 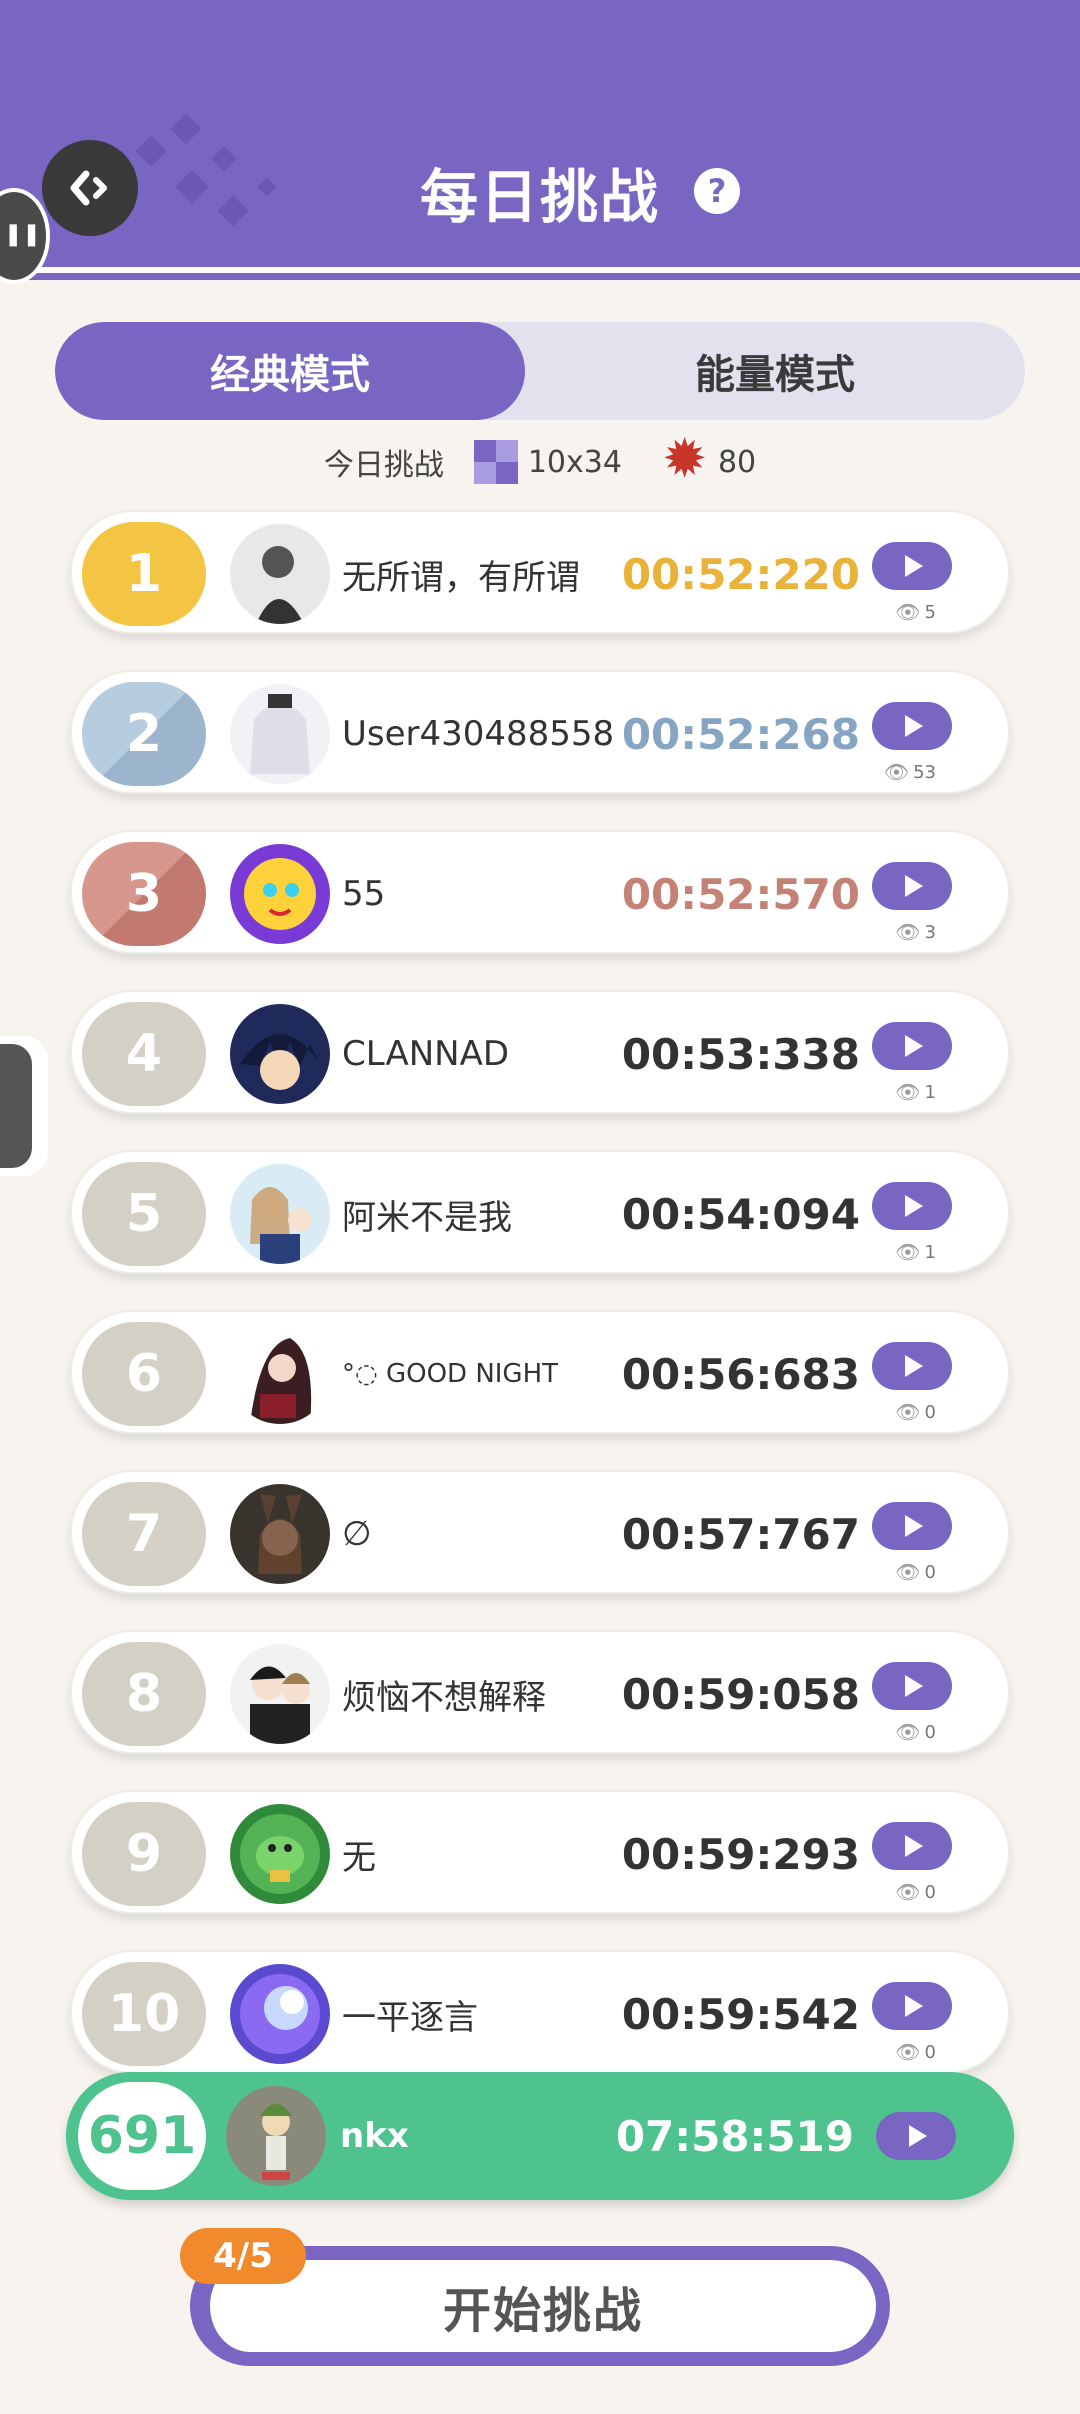 What do you see at coordinates (740, 2014) in the screenshot?
I see `player-time: 00:59:542` at bounding box center [740, 2014].